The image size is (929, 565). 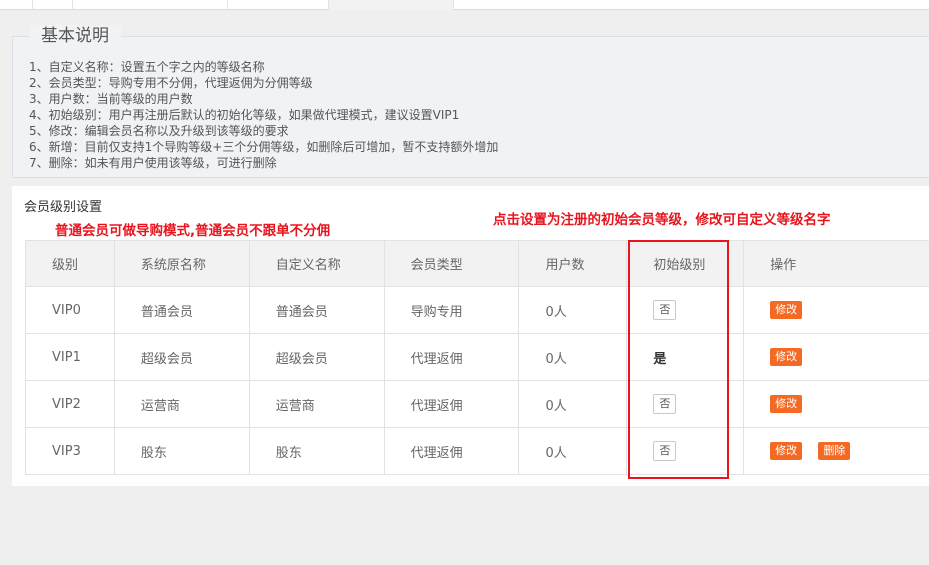 What do you see at coordinates (159, 131) in the screenshot?
I see `info-line: 5、修改：编辑会员名称以及升级到该等级的要求` at bounding box center [159, 131].